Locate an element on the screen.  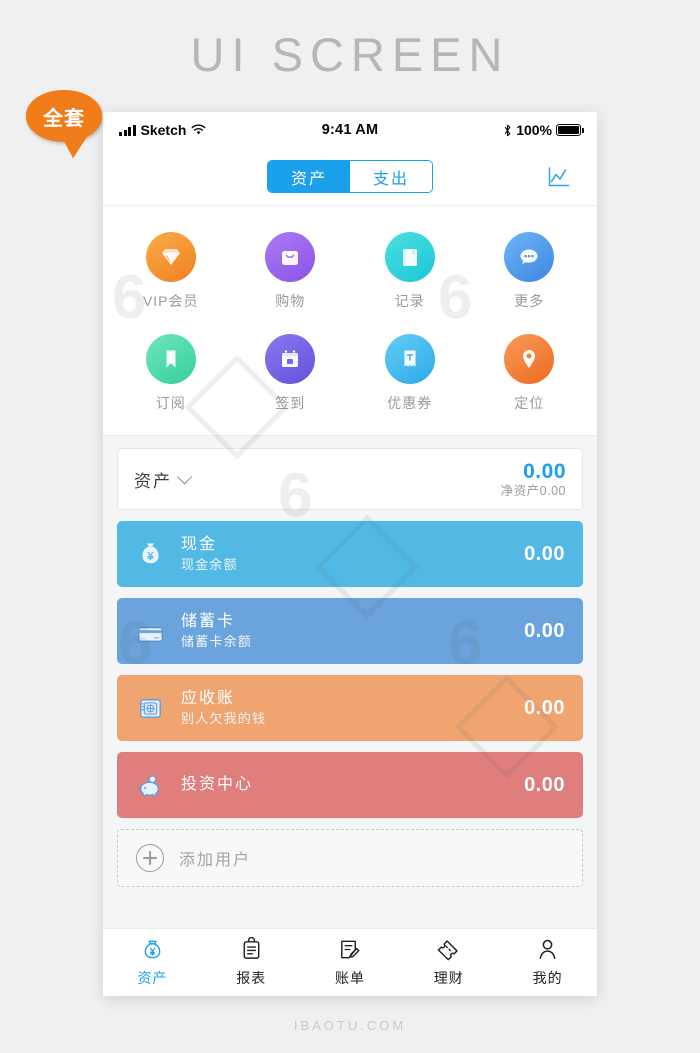
grid-item-subscribe: 订阅 is located at coordinates (171, 374).